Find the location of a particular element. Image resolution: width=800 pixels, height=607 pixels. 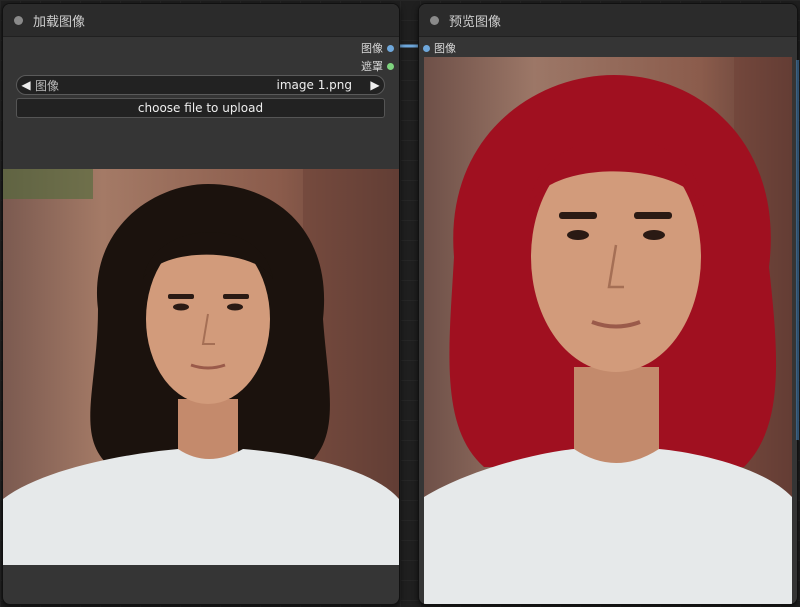

input-slot-image: 图像 is located at coordinates (439, 48).